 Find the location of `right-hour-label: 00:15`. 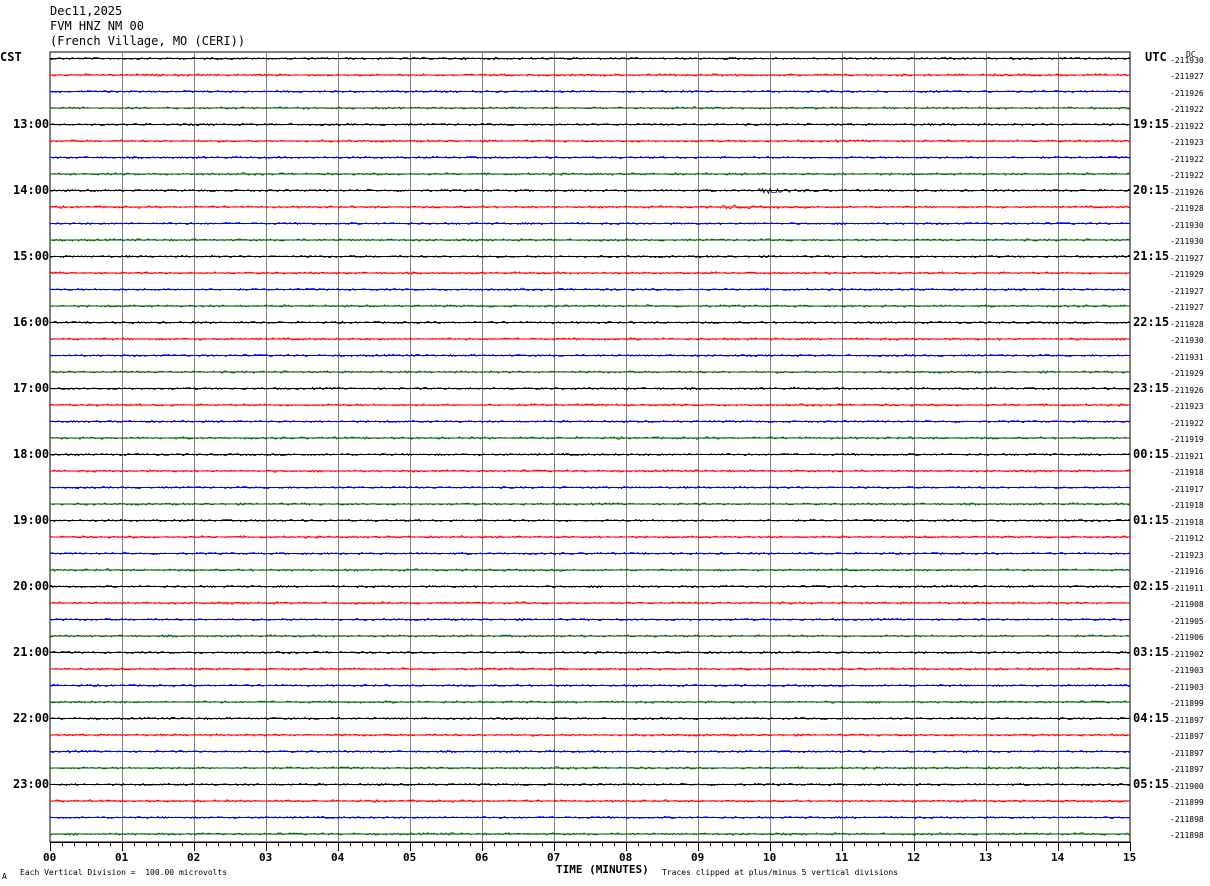

right-hour-label: 00:15 is located at coordinates (1151, 453).